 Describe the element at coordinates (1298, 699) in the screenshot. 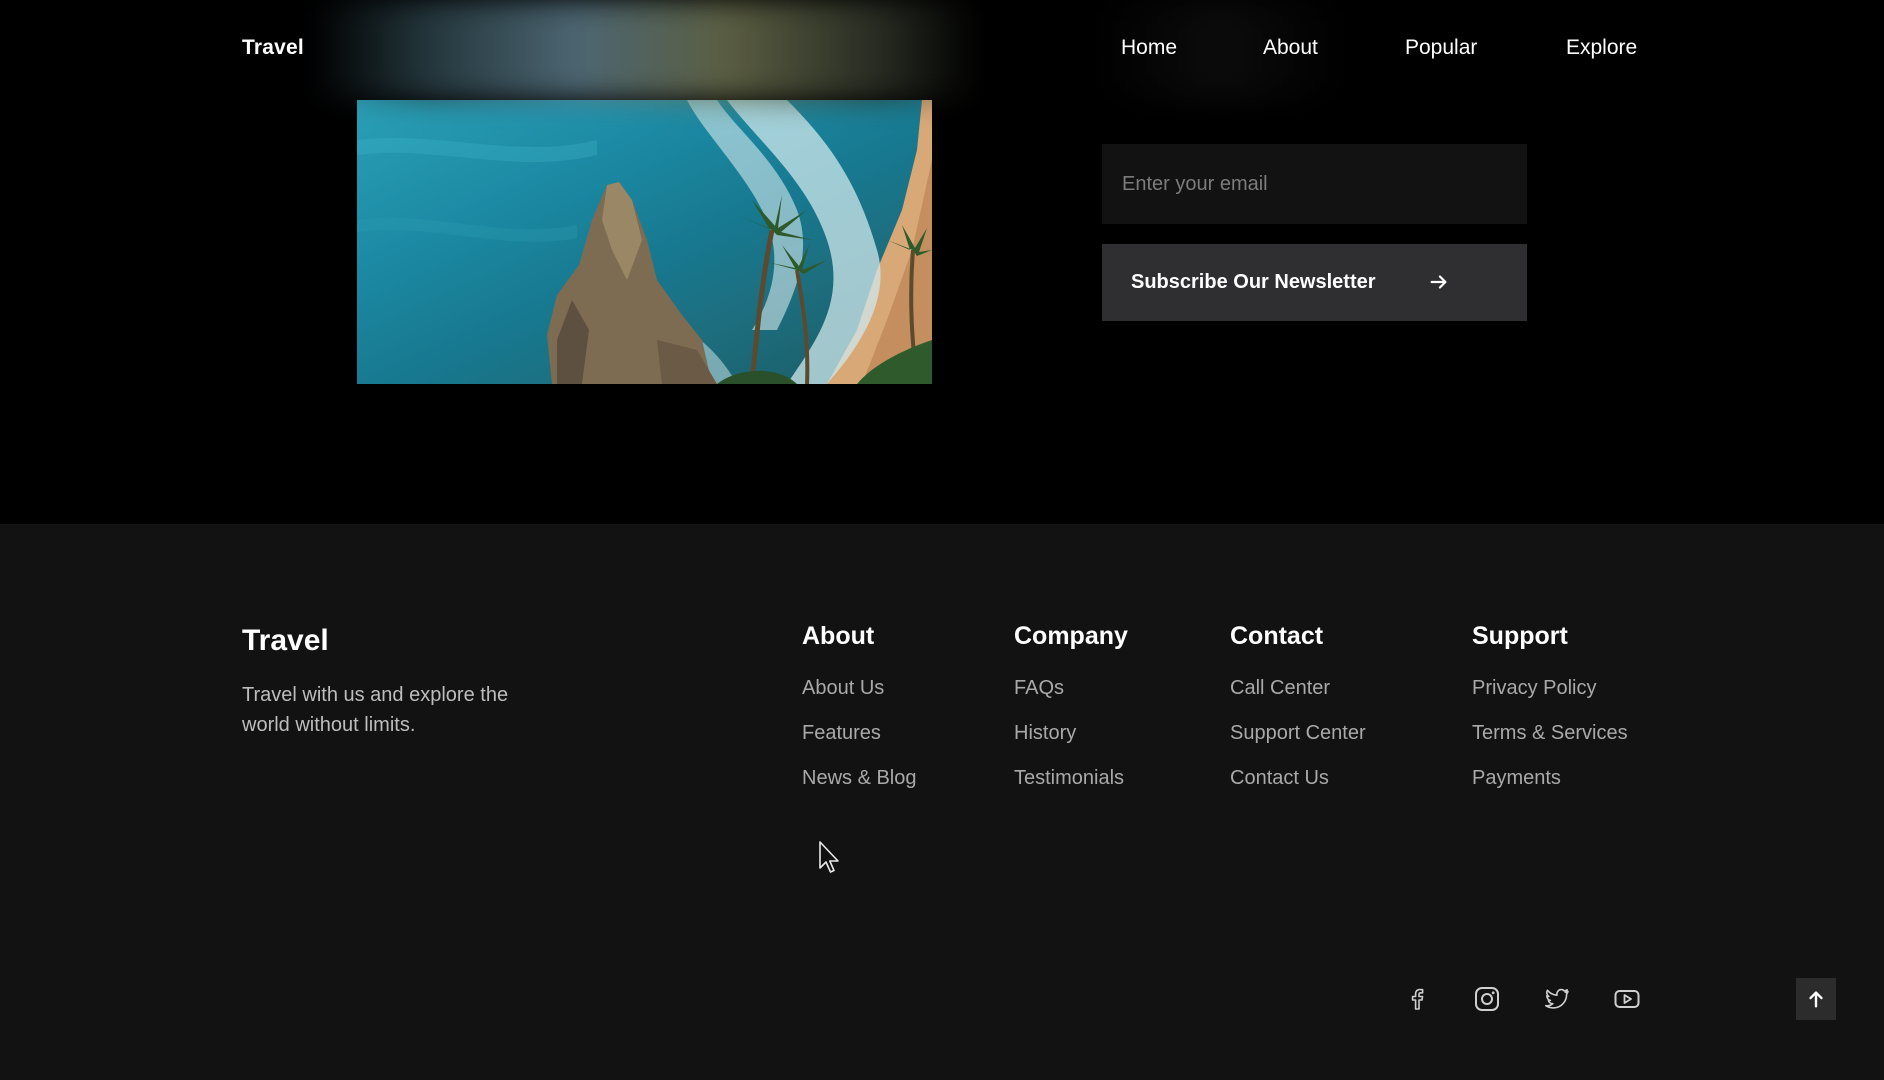

I see `footer-link-call-center: Call Center` at that location.